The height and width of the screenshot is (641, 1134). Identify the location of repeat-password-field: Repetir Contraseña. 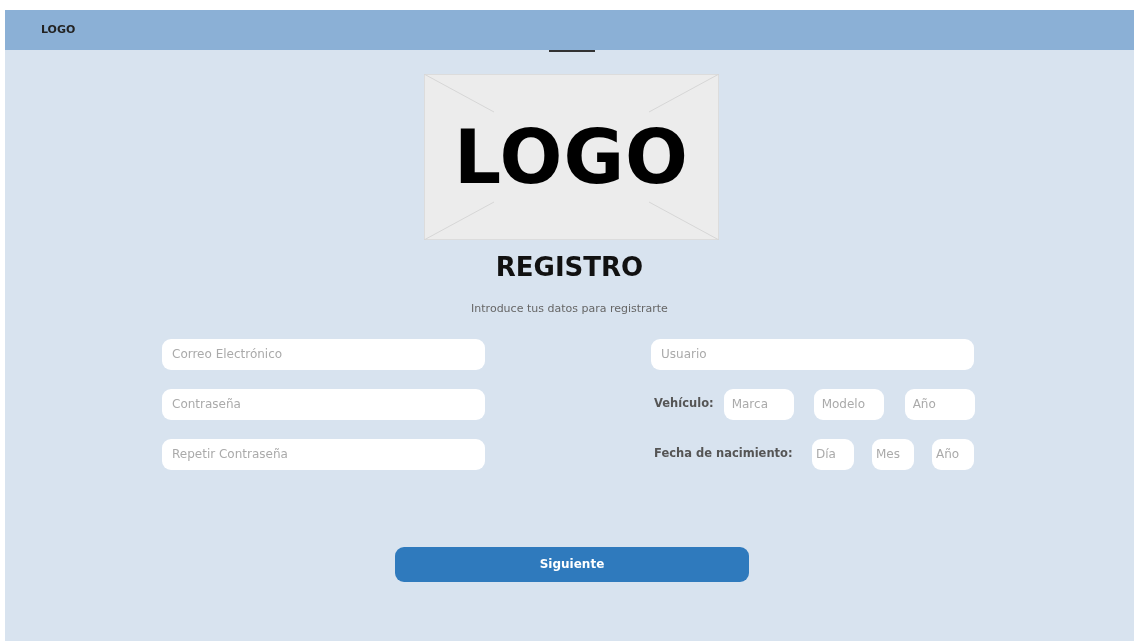
(323, 454).